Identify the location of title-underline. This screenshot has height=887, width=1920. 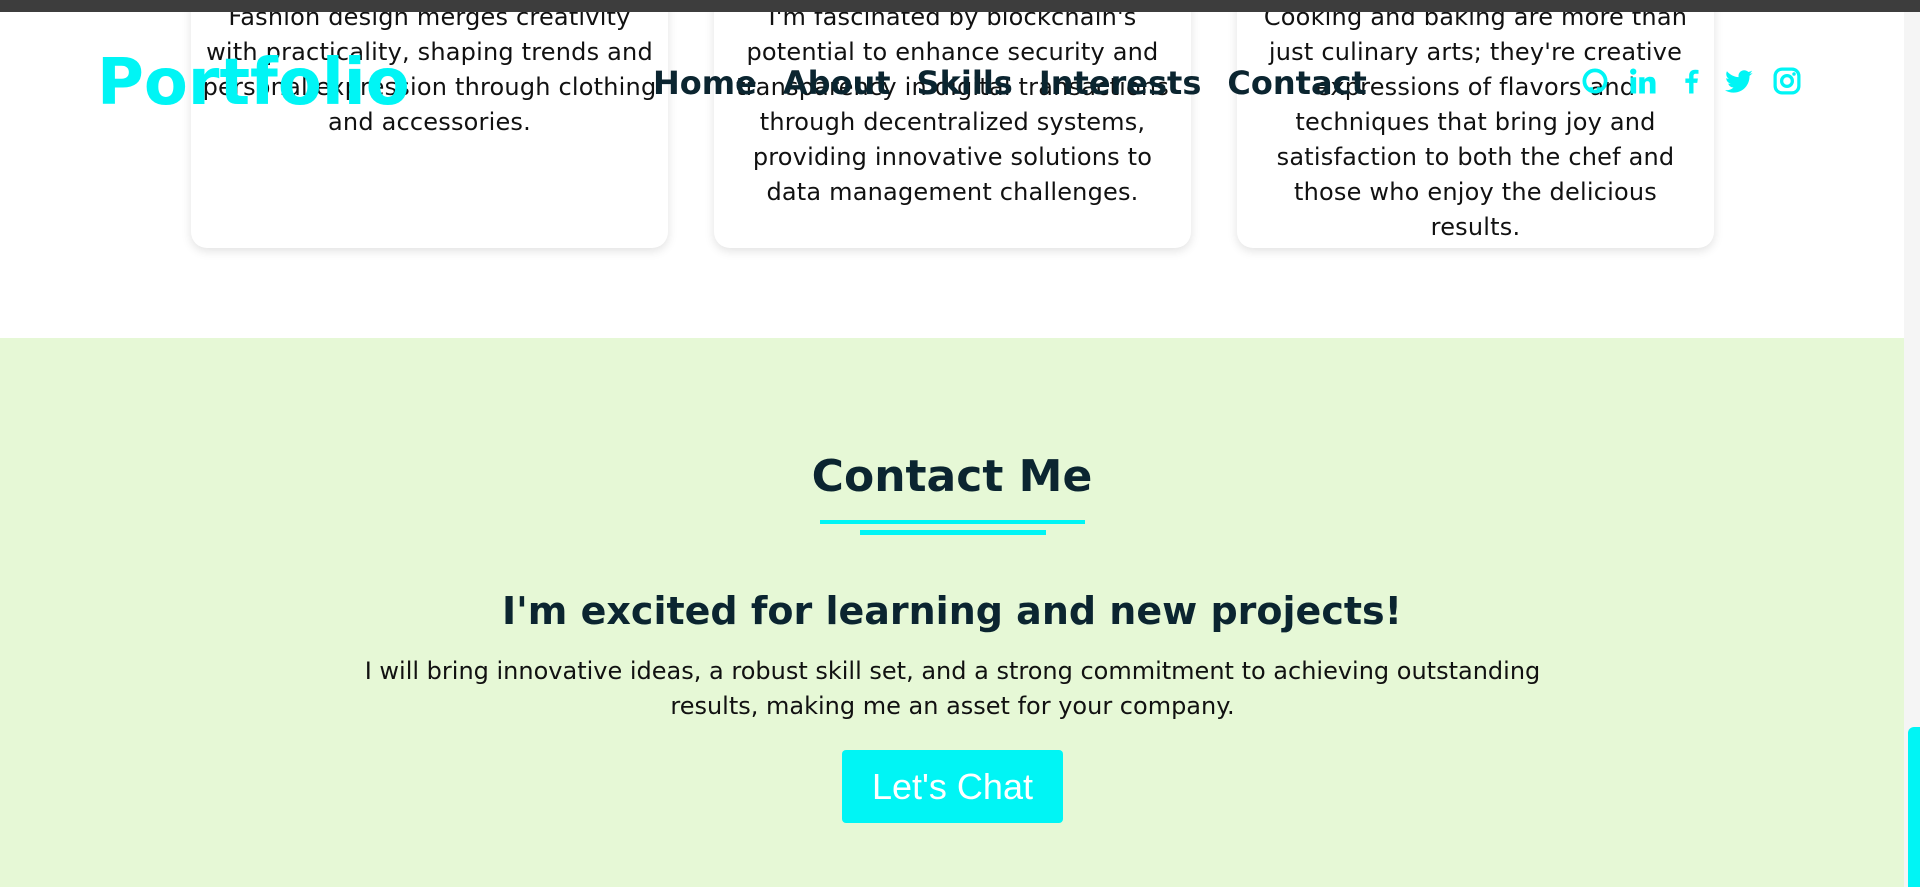
(952, 522).